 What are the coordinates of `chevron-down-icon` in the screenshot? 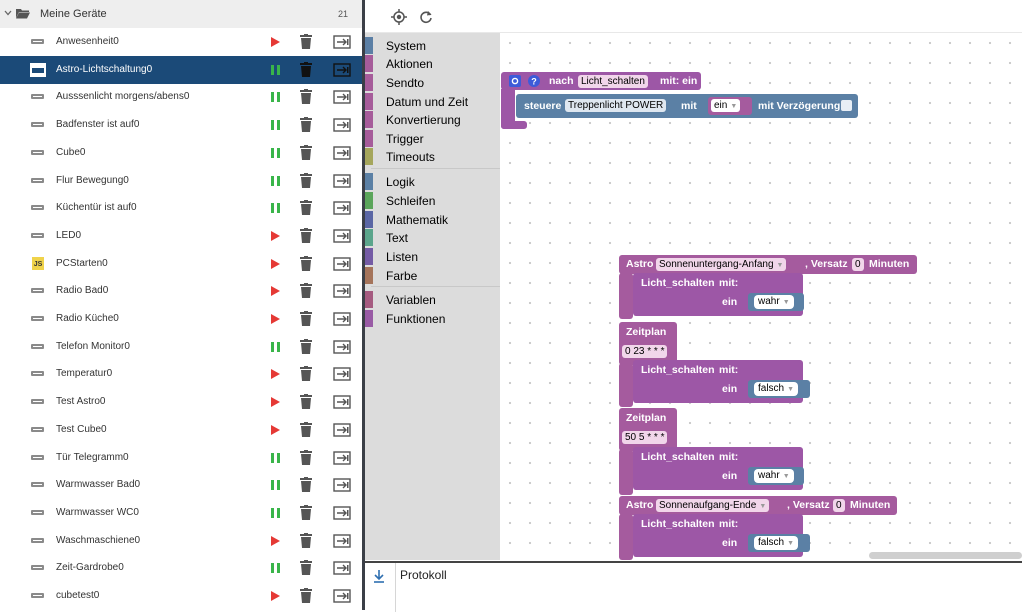 It's located at (8, 13).